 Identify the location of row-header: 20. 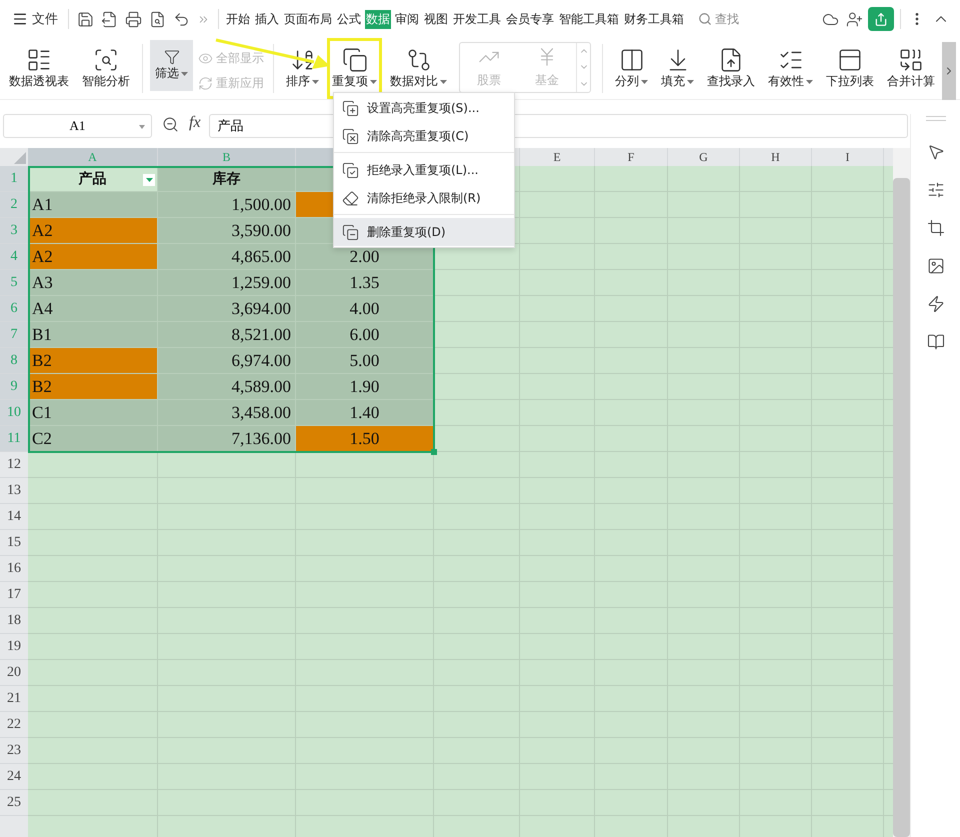
(14, 673).